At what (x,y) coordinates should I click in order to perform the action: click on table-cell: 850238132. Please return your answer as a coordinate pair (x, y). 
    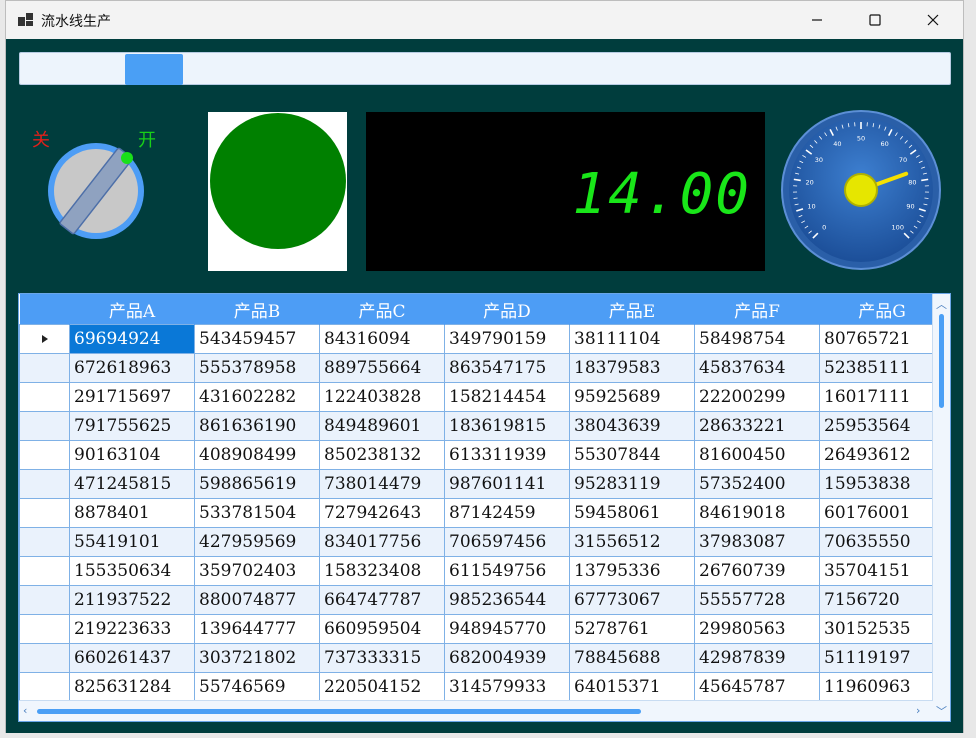
    Looking at the image, I should click on (382, 455).